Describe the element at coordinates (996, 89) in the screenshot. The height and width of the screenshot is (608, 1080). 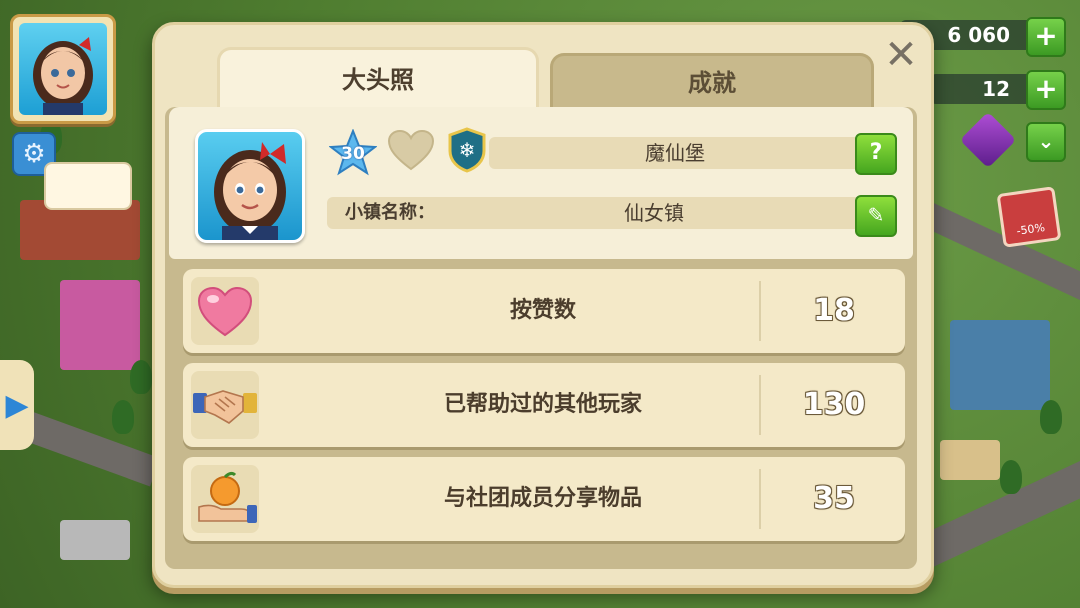
I see `cash-value: 12` at that location.